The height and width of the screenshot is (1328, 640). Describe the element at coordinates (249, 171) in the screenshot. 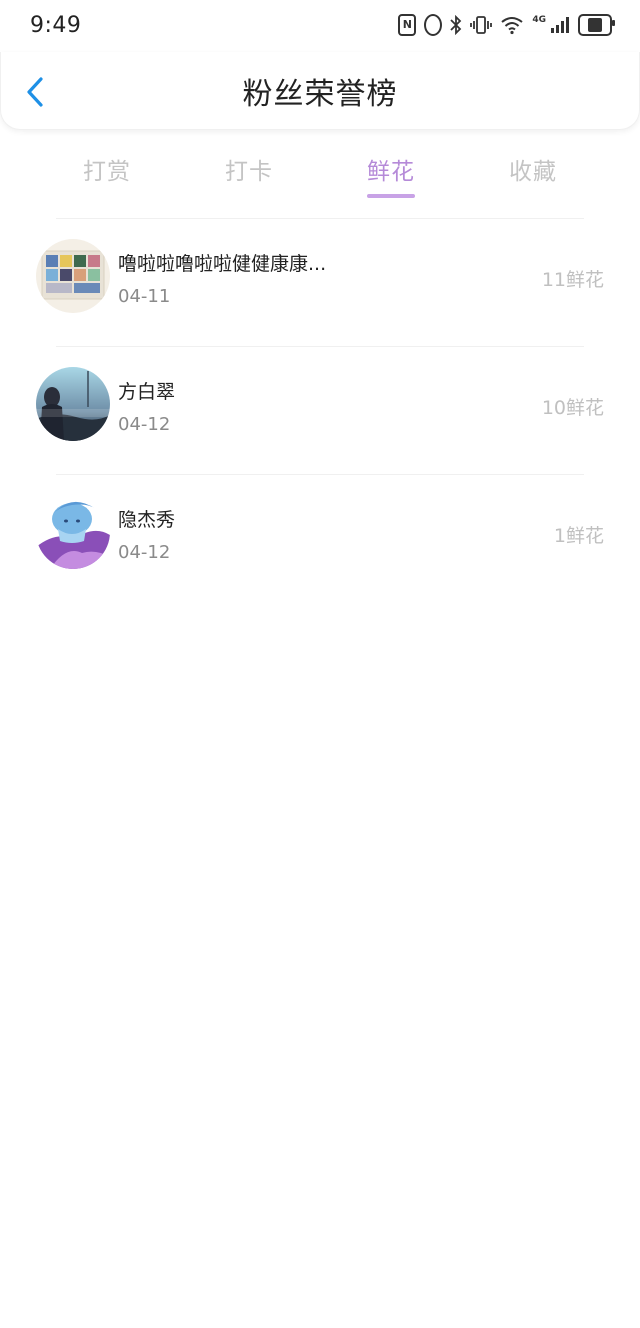

I see `tab-checkin: 打卡` at that location.